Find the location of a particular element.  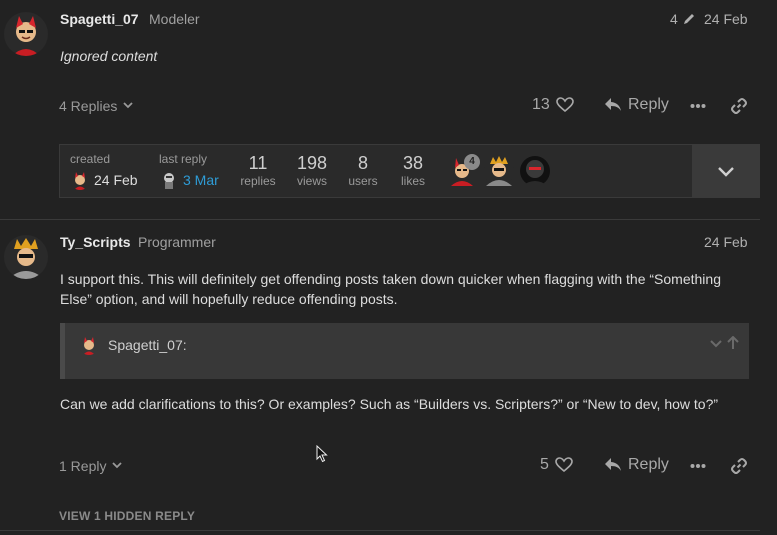

last-reply-date: 3 Mar is located at coordinates (201, 180).